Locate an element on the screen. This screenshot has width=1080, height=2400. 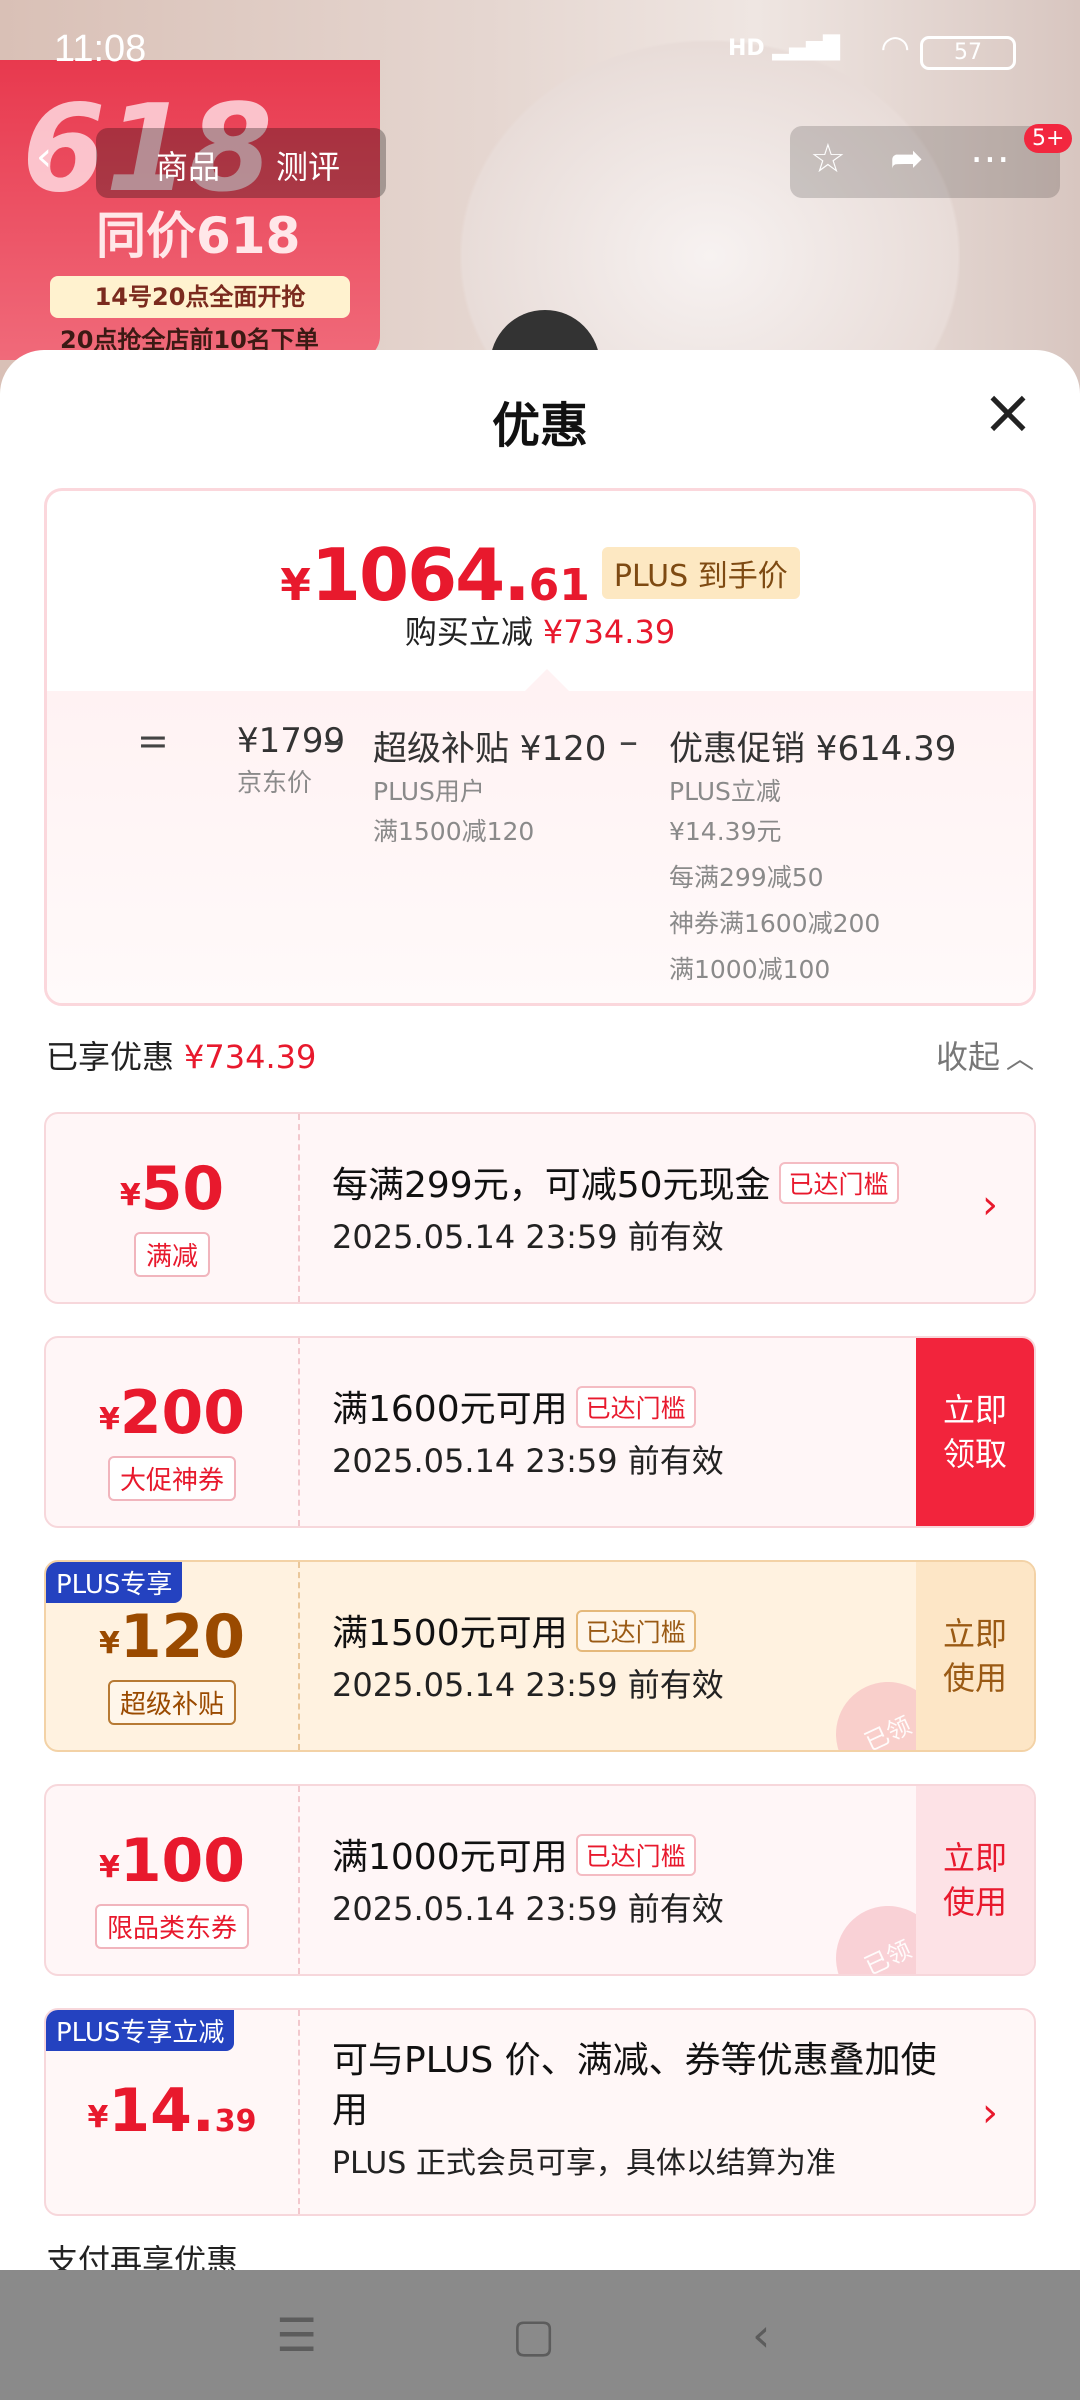
message-badge: 5+ is located at coordinates (1048, 138).